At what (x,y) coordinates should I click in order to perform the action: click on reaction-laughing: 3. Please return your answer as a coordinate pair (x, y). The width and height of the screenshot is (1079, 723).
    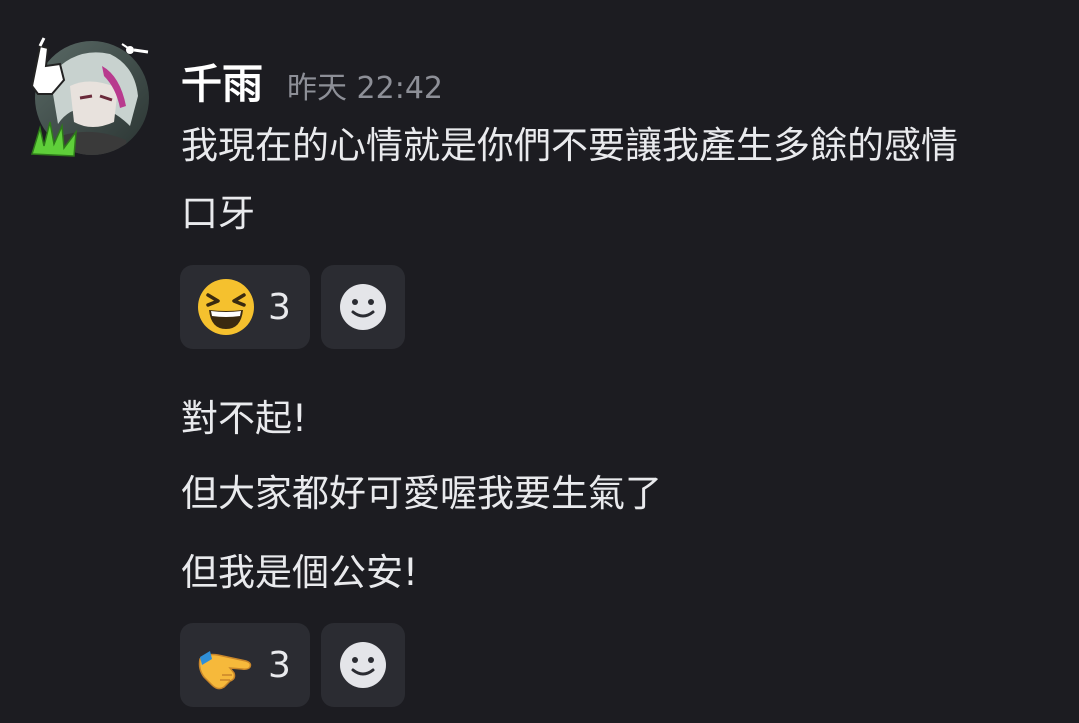
    Looking at the image, I should click on (245, 307).